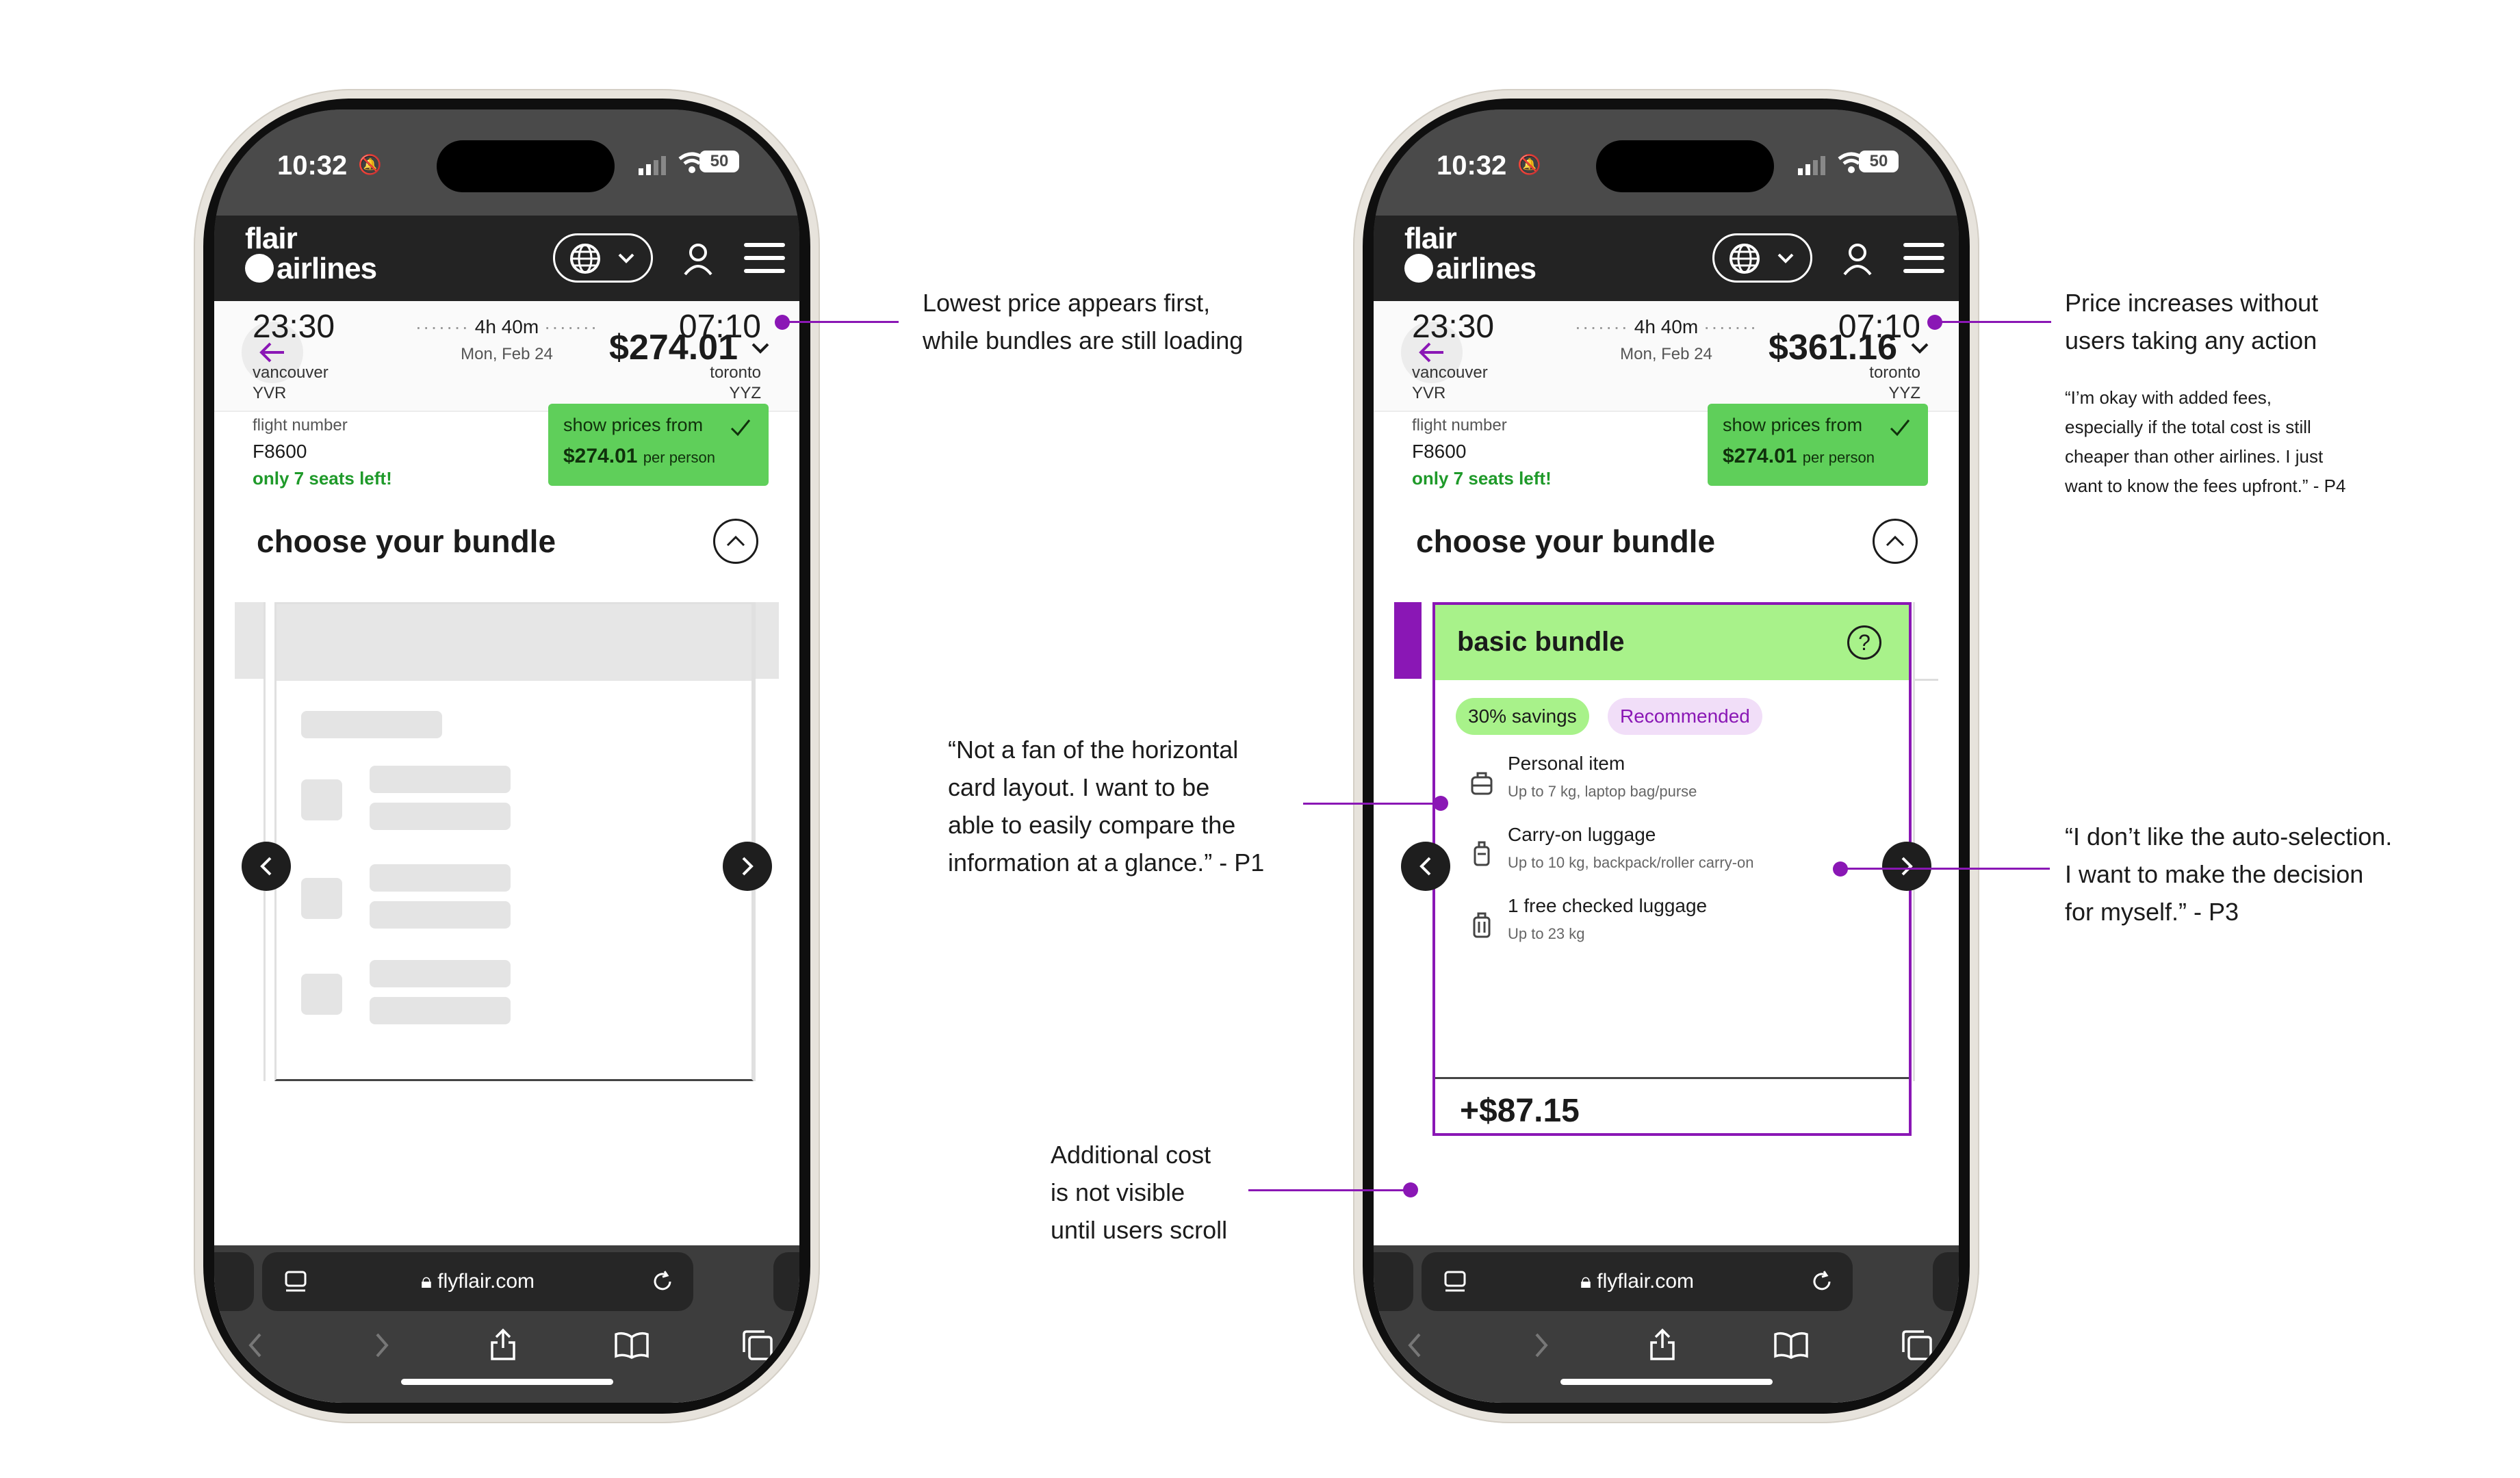  I want to click on seats-left: only 7 seats left!, so click(1482, 478).